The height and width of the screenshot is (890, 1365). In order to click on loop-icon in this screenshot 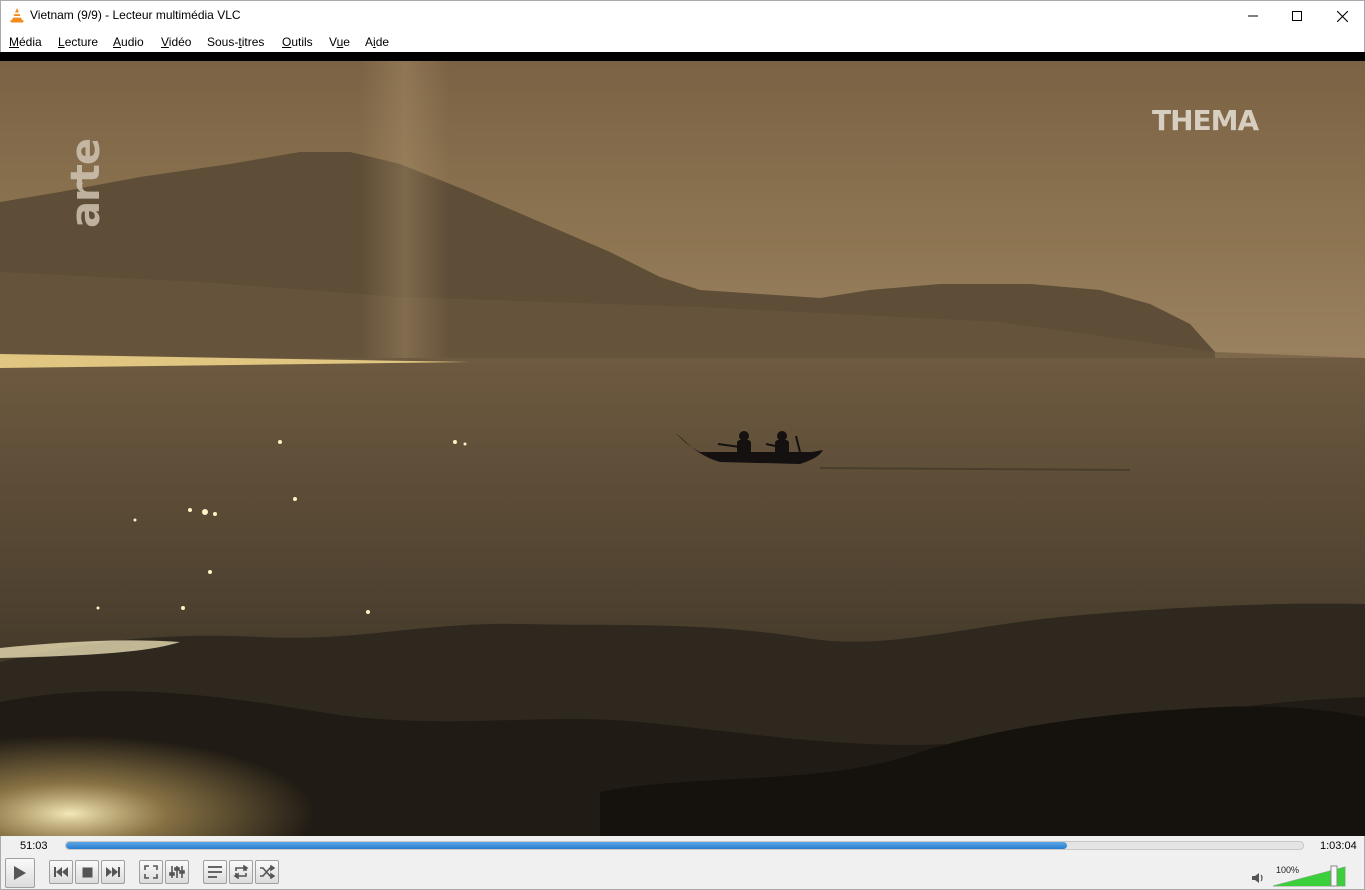, I will do `click(241, 872)`.